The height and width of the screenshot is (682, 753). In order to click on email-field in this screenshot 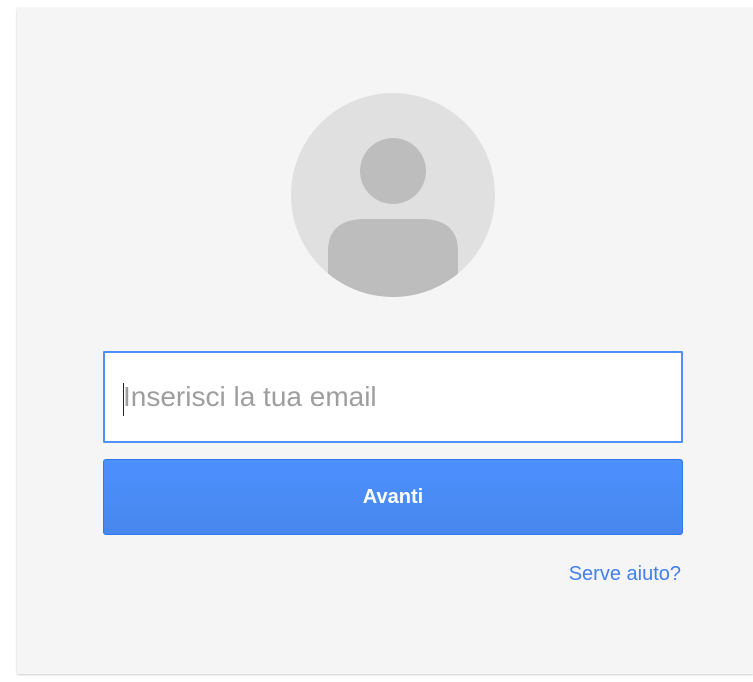, I will do `click(393, 397)`.